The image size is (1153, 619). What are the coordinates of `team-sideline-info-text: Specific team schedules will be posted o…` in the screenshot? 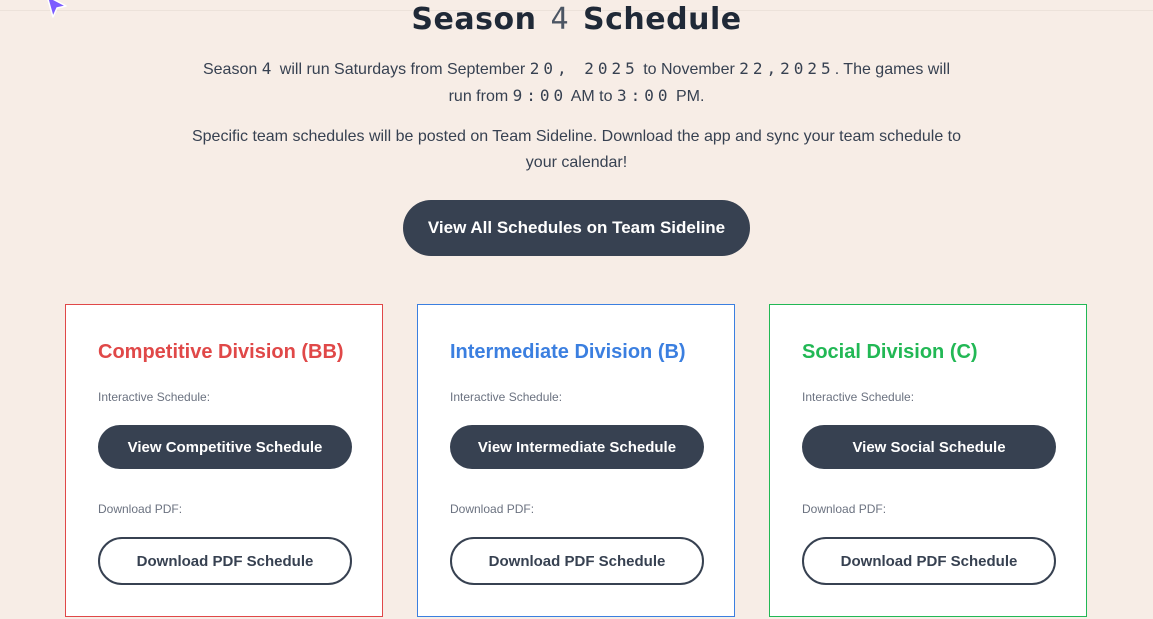 It's located at (576, 149).